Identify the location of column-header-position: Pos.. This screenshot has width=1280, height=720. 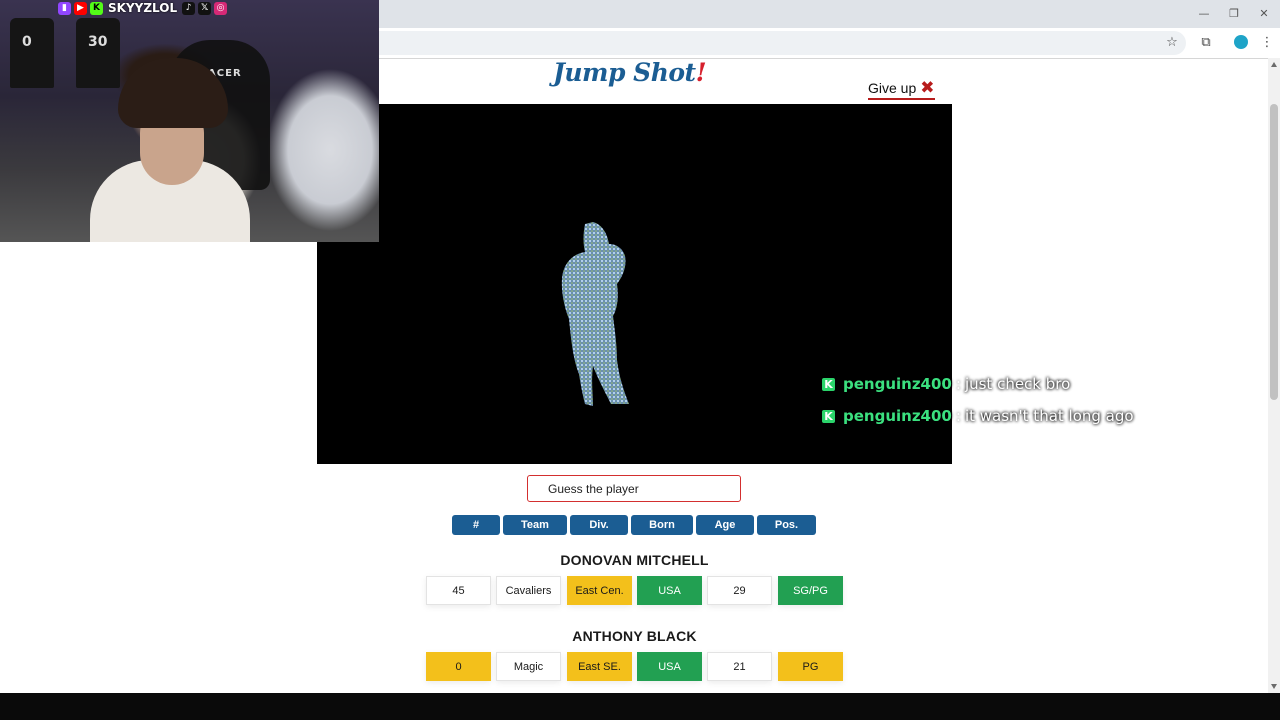
(786, 525).